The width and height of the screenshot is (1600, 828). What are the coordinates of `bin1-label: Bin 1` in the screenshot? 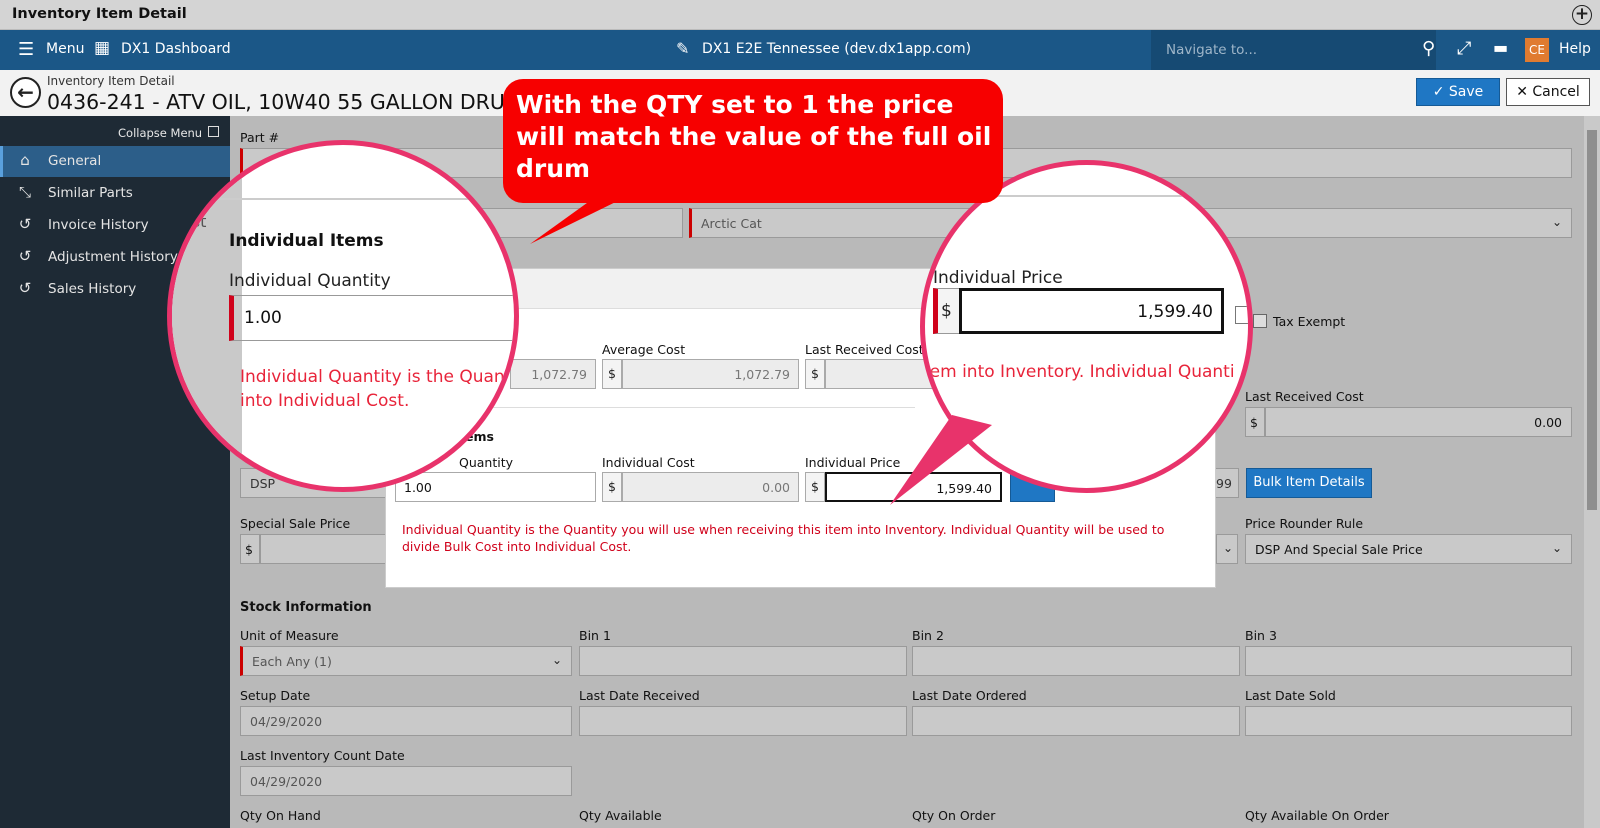 It's located at (595, 635).